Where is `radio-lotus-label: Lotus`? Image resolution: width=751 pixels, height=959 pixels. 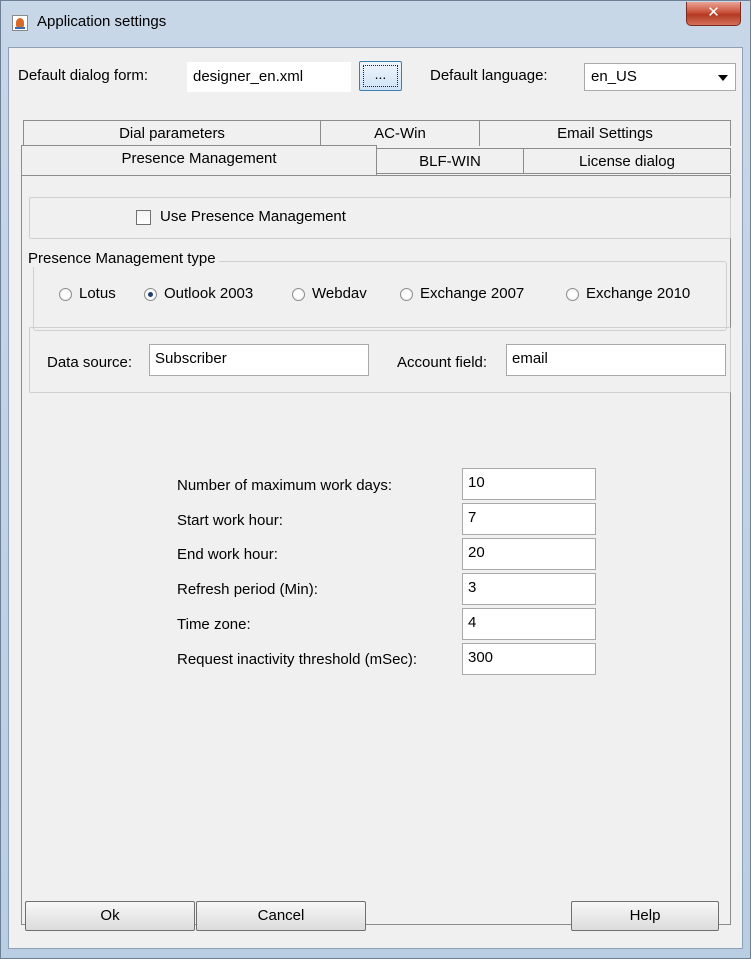
radio-lotus-label: Lotus is located at coordinates (97, 293).